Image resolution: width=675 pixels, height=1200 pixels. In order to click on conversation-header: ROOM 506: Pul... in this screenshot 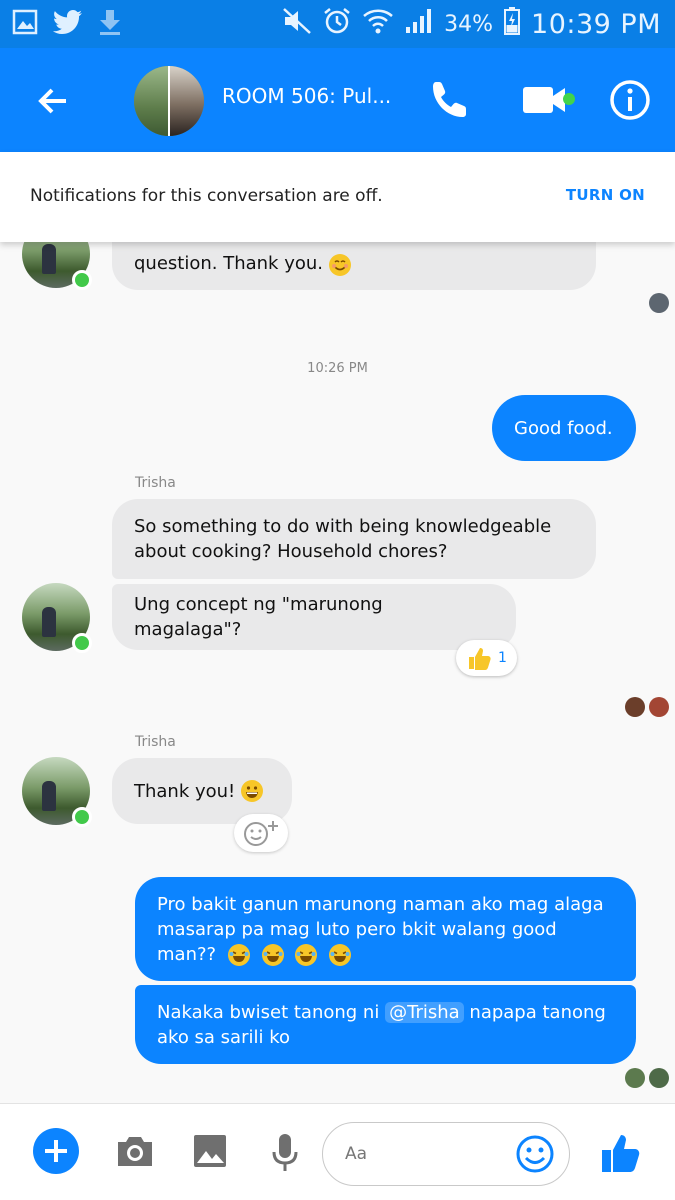, I will do `click(337, 100)`.